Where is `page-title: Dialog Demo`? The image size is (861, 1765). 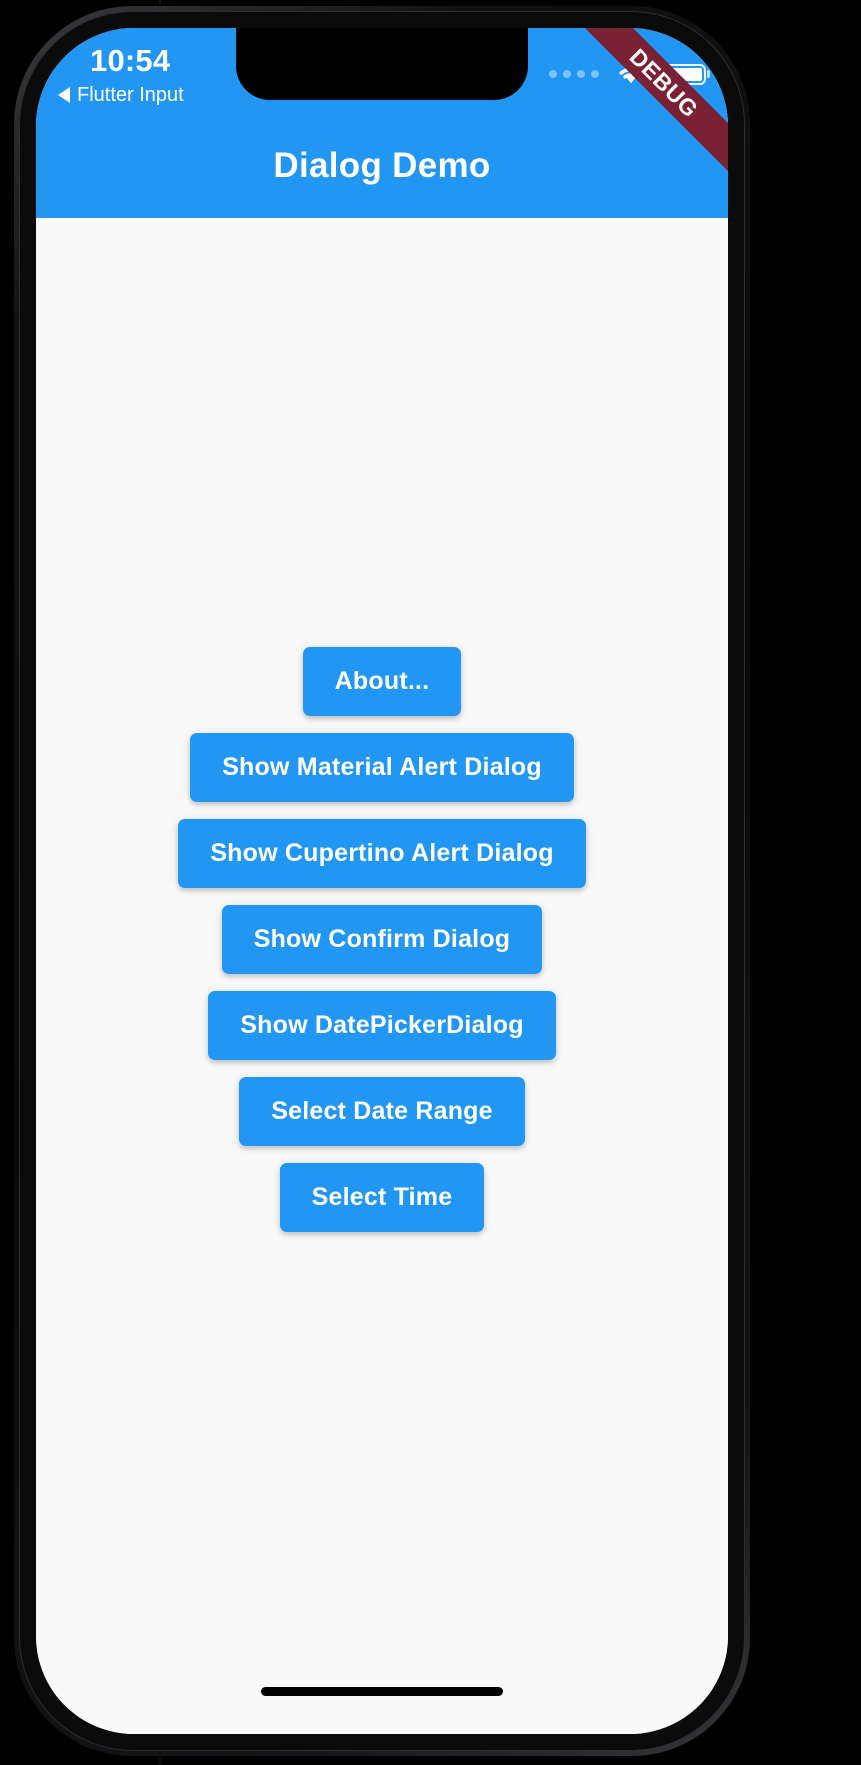
page-title: Dialog Demo is located at coordinates (382, 165).